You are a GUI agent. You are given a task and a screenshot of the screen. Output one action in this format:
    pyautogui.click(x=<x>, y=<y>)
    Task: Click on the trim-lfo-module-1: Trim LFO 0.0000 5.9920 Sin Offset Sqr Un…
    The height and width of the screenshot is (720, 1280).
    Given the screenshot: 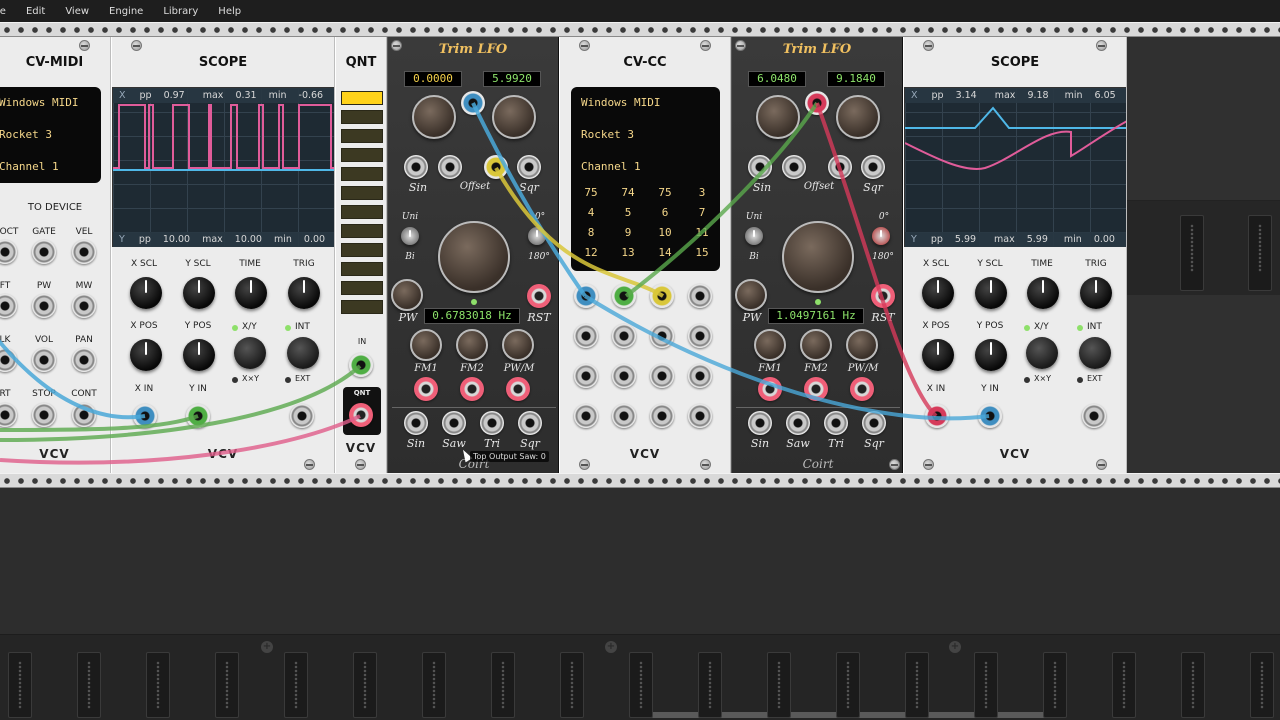 What is the action you would take?
    pyautogui.click(x=473, y=255)
    